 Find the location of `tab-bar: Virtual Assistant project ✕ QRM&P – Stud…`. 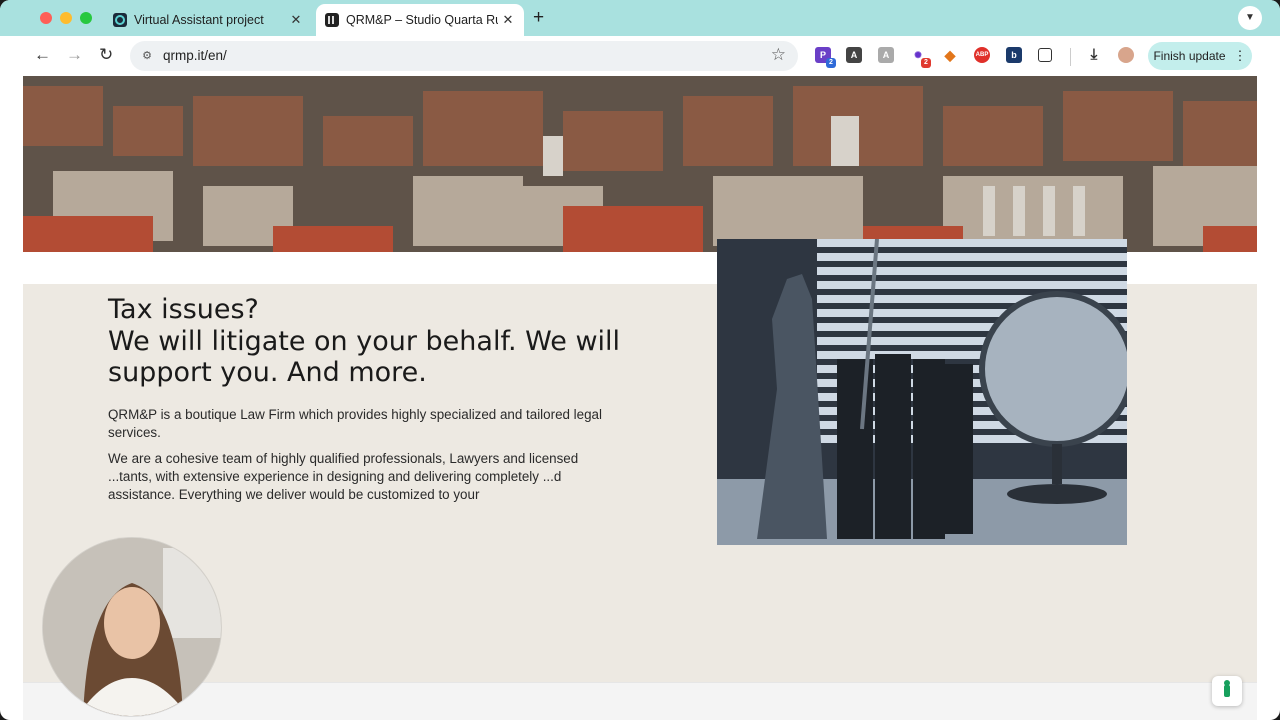

tab-bar: Virtual Assistant project ✕ QRM&P – Stud… is located at coordinates (640, 18).